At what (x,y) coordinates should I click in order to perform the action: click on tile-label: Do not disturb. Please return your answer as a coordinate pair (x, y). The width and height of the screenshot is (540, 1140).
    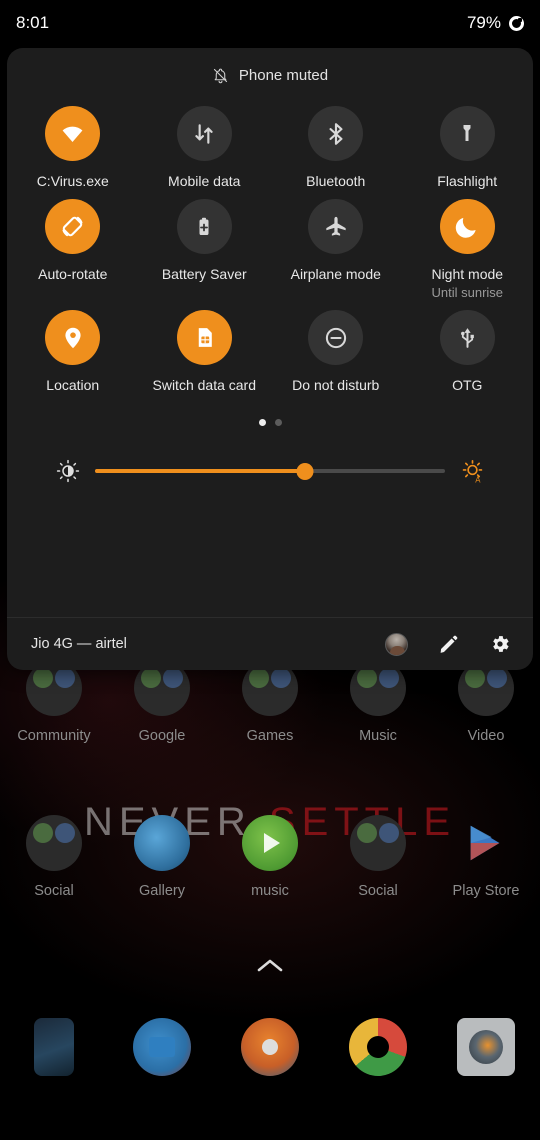
    Looking at the image, I should click on (336, 385).